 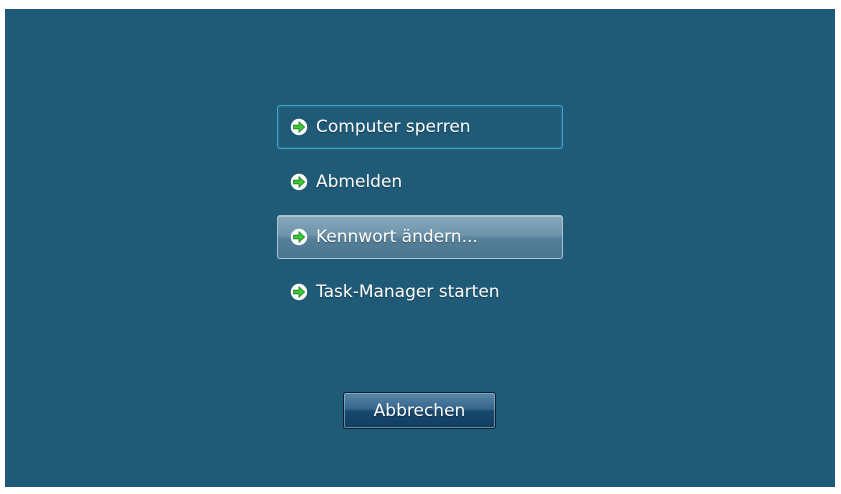 I want to click on cancel-button: Abbrechen, so click(x=419, y=410).